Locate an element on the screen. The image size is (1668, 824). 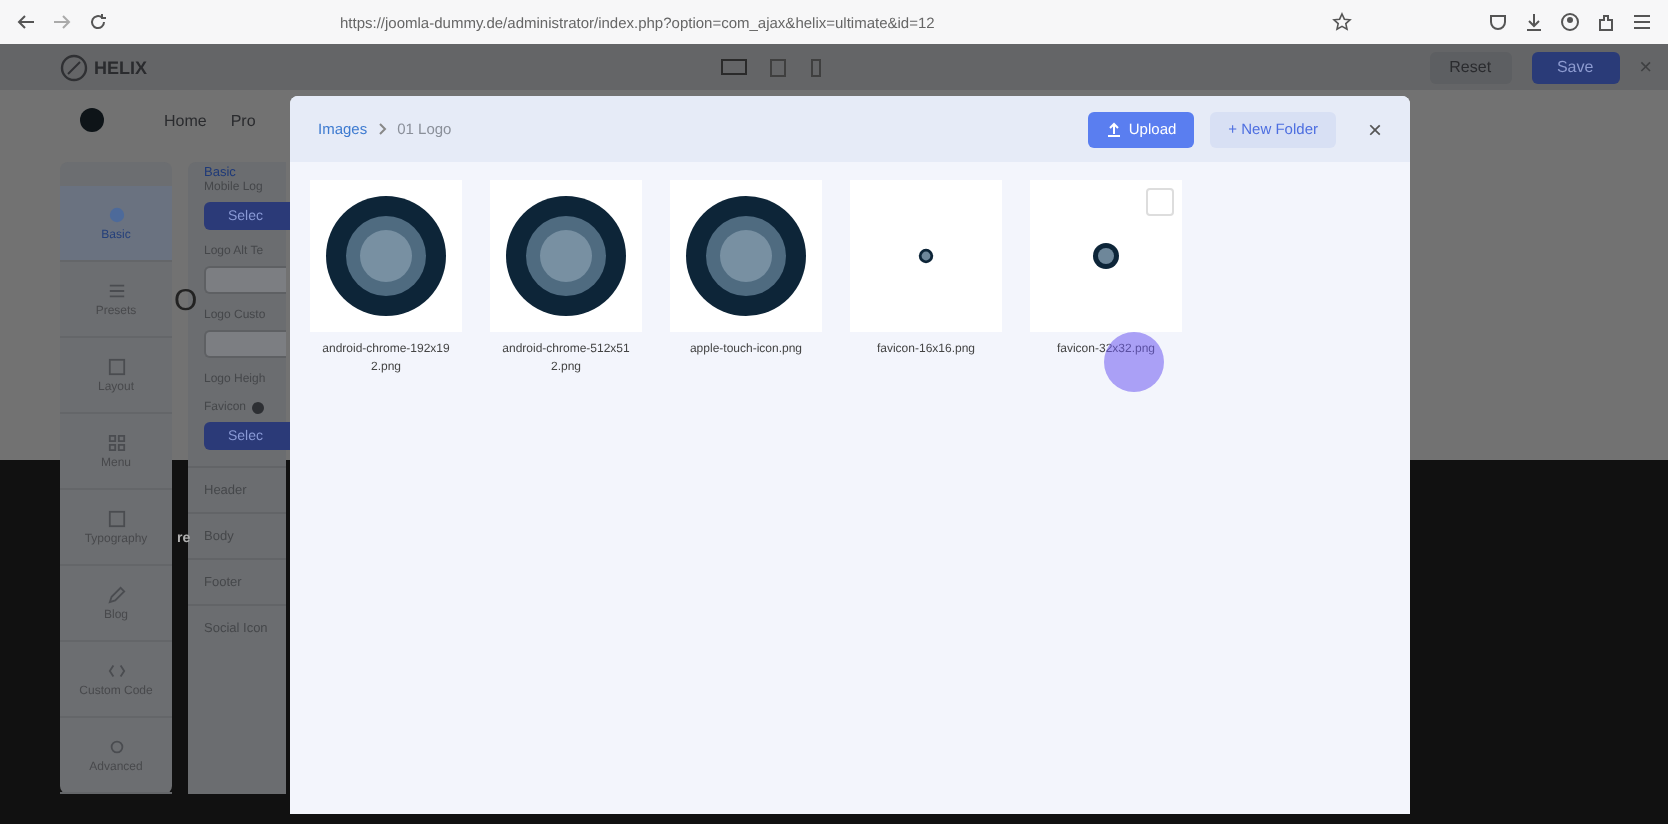
desktop-icon is located at coordinates (734, 67).